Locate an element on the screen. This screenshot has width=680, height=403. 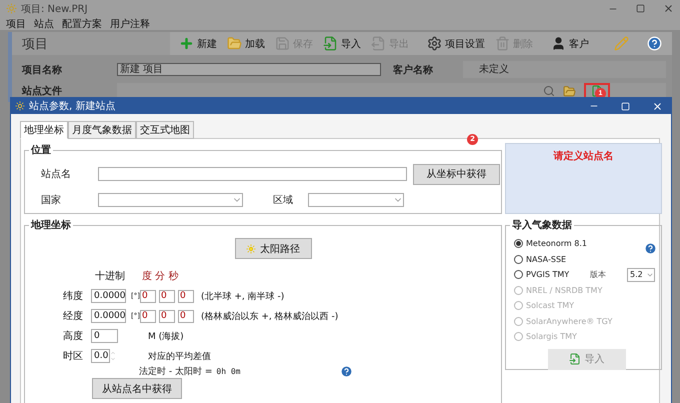
gear-icon is located at coordinates (434, 43).